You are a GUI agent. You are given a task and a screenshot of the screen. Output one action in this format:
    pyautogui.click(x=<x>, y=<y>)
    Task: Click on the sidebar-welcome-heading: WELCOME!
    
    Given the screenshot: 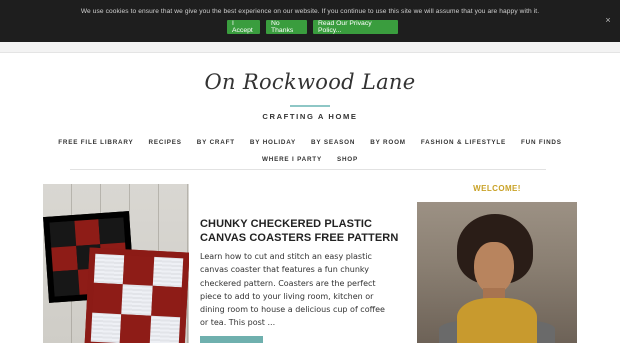 What is the action you would take?
    pyautogui.click(x=497, y=188)
    